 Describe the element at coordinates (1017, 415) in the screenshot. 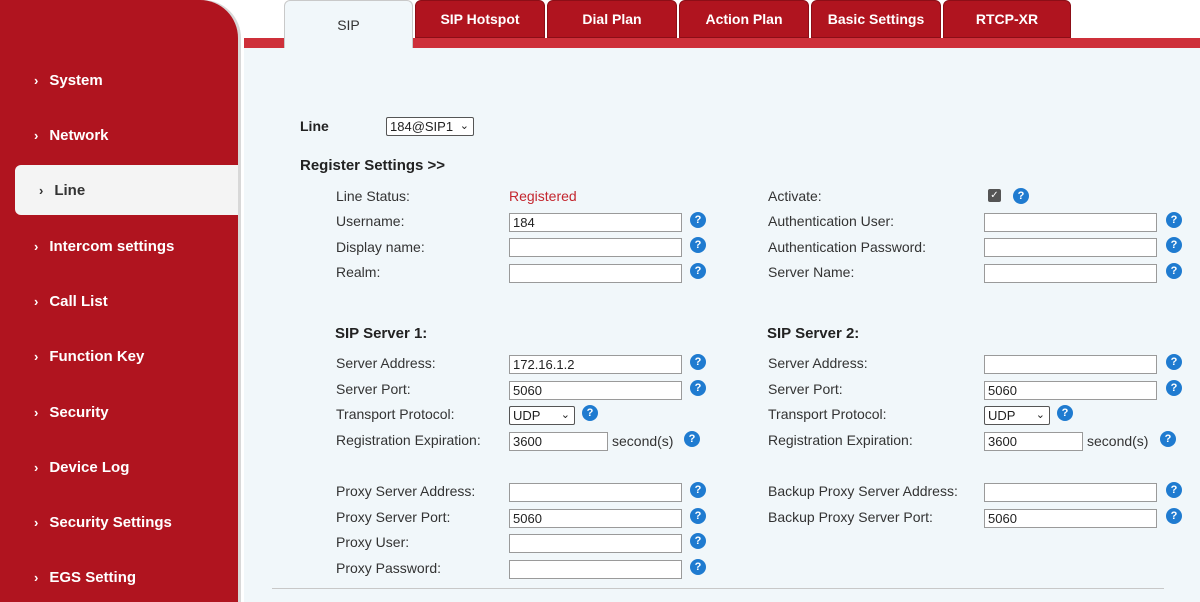

I see `server-2-transport-select: UDP ⌄` at that location.